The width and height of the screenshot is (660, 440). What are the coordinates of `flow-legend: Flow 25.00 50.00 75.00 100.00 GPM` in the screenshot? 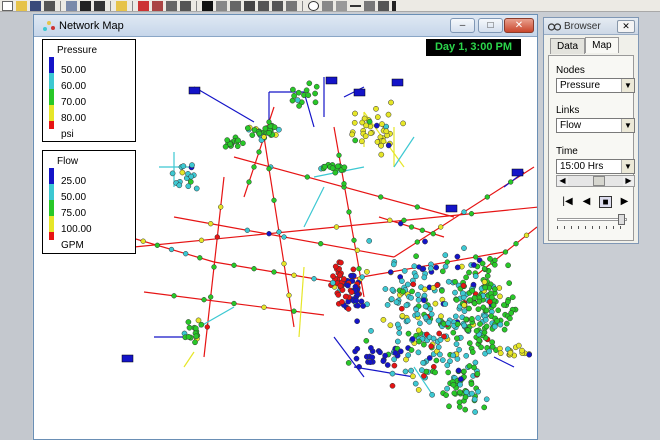 It's located at (89, 202).